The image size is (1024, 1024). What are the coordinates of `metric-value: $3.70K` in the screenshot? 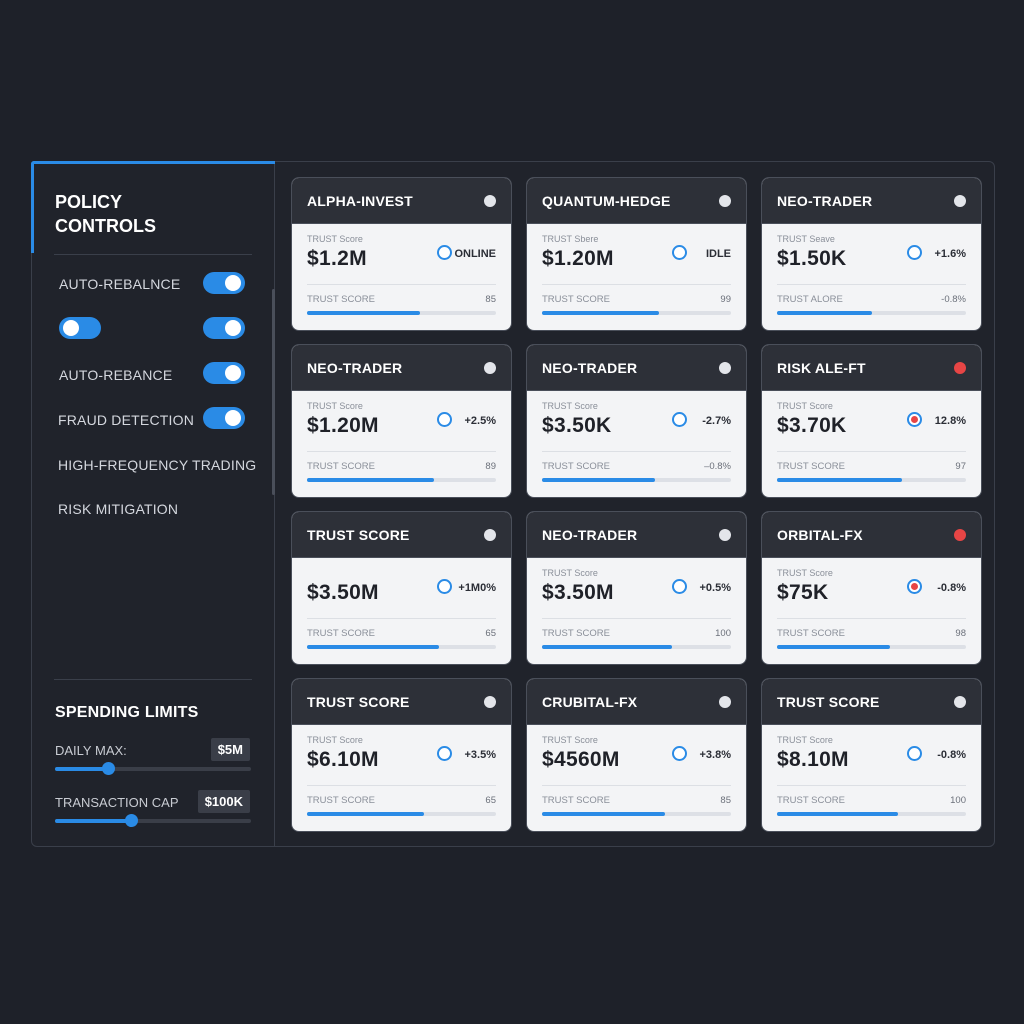 It's located at (812, 425).